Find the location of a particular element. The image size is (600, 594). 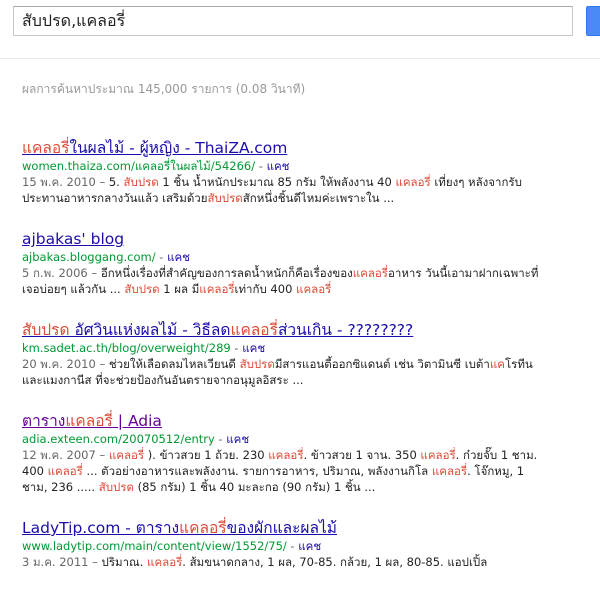

snippet-segment: 5. is located at coordinates (116, 182).